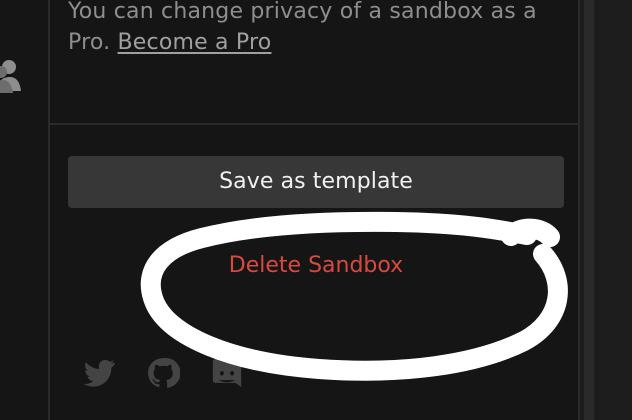 Image resolution: width=632 pixels, height=420 pixels. Describe the element at coordinates (163, 373) in the screenshot. I see `github-icon` at that location.